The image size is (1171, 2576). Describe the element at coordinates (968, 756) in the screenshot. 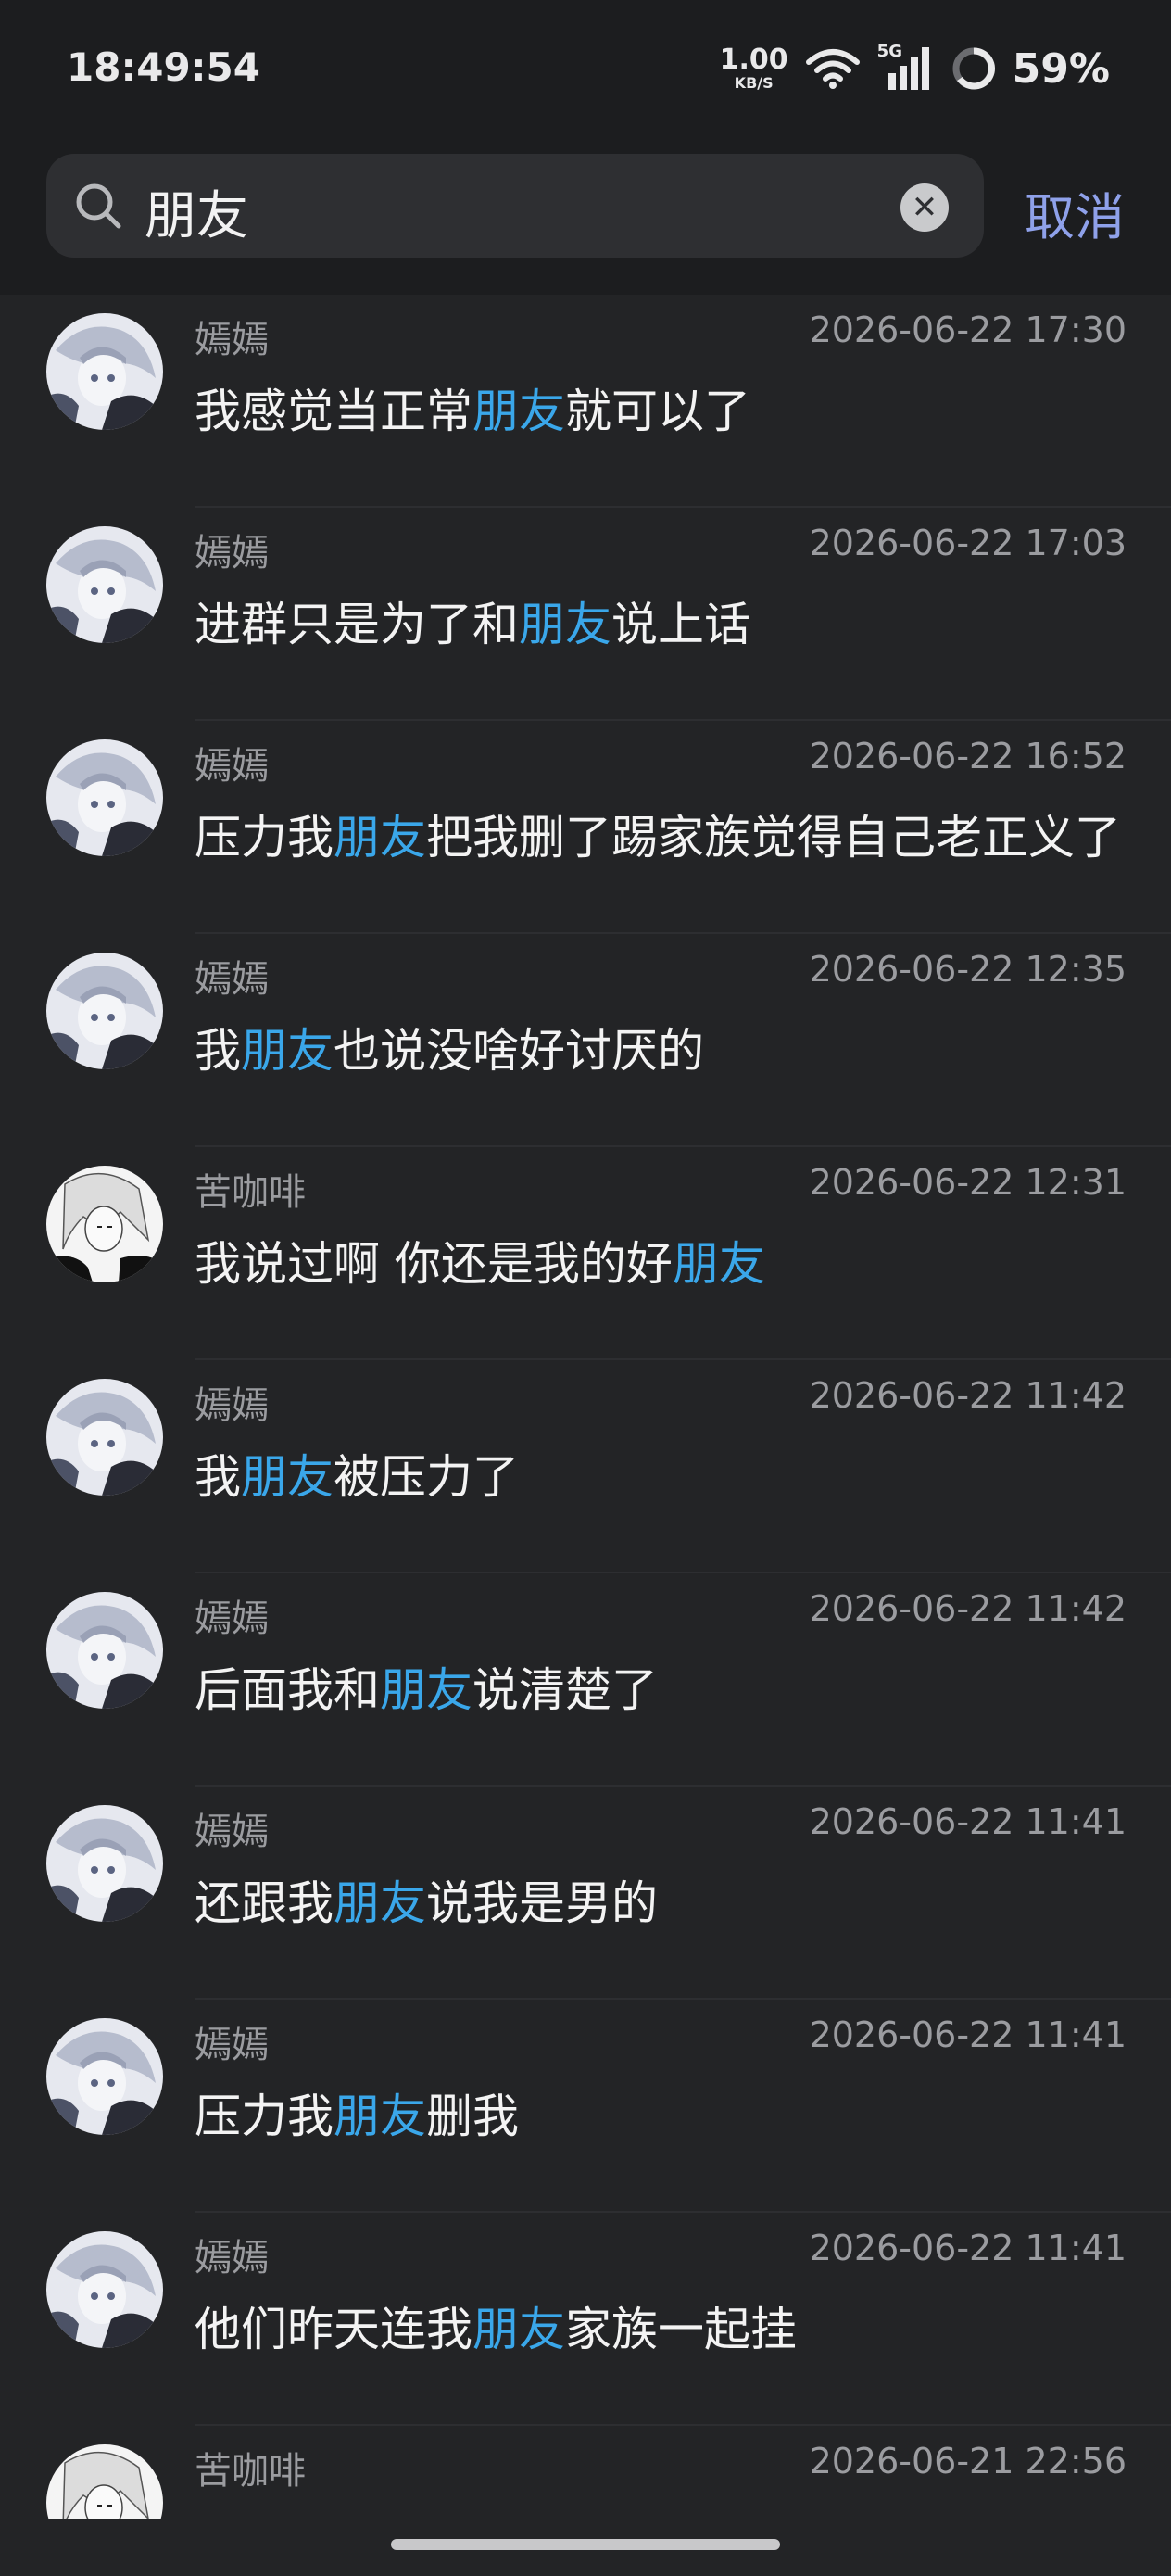

I see `message-timestamp: 2026-06-22 16:52` at that location.